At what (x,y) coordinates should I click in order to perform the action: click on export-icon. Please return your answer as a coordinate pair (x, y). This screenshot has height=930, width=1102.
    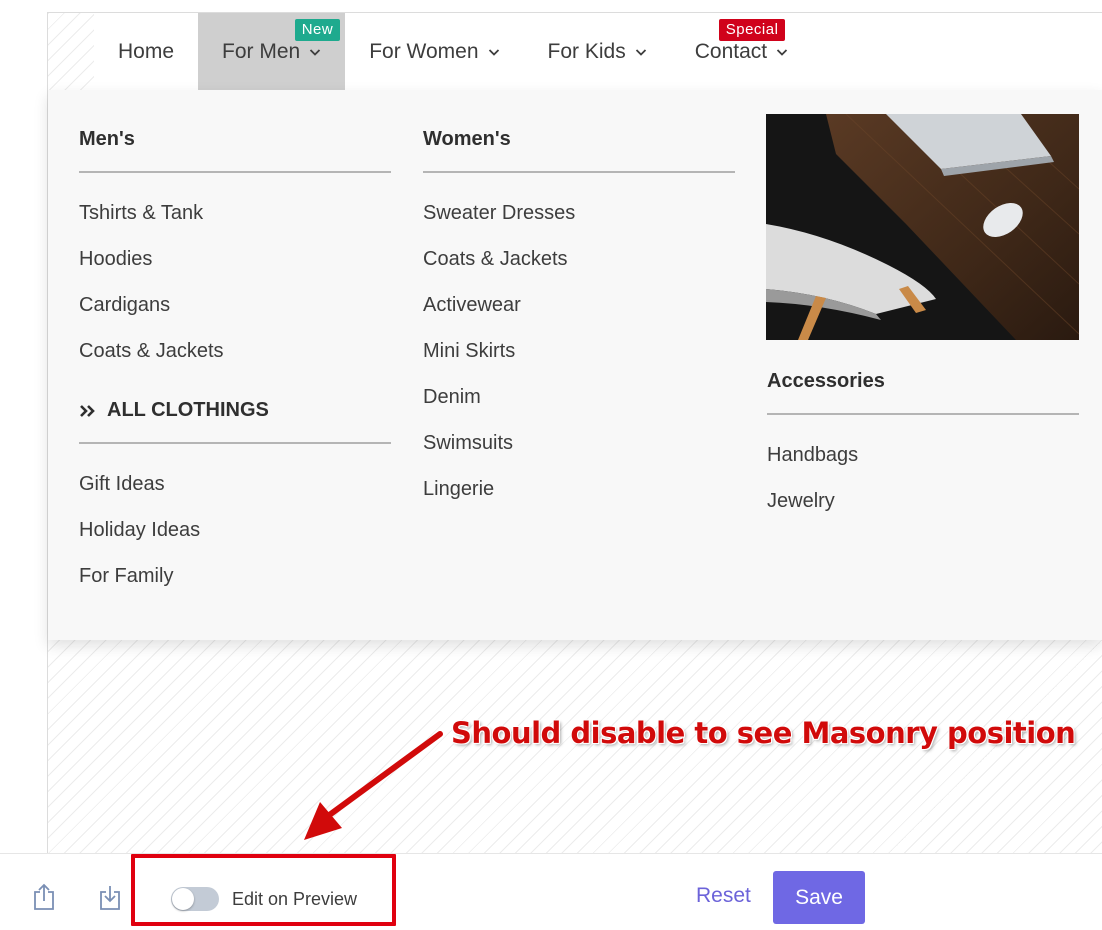
    Looking at the image, I should click on (44, 897).